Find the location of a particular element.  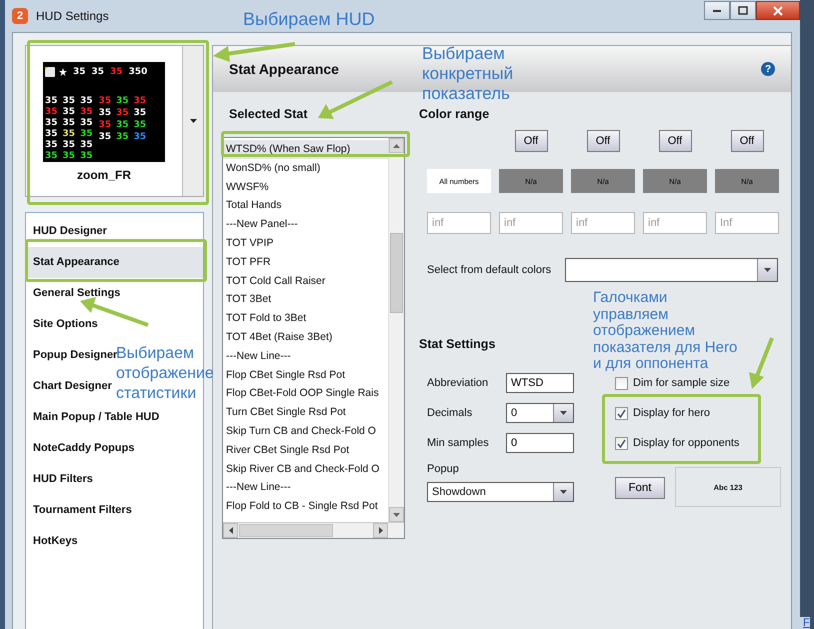

nav-item: HotKeys is located at coordinates (54, 541).